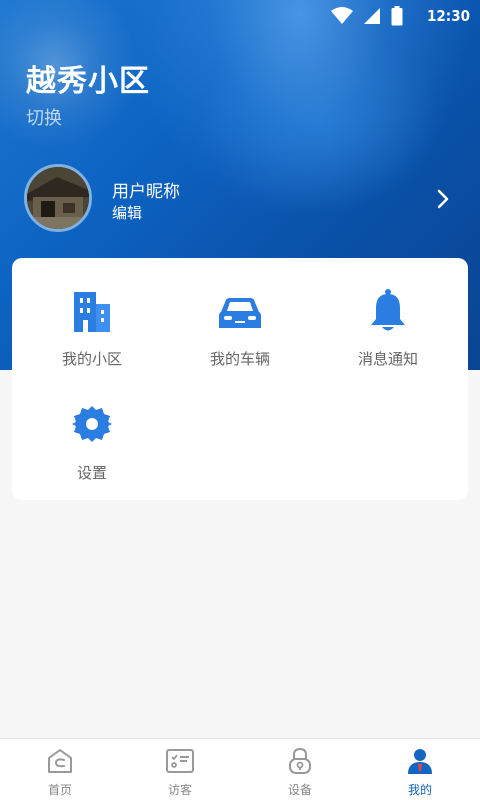 Image resolution: width=480 pixels, height=800 pixels. I want to click on avatar, so click(58, 198).